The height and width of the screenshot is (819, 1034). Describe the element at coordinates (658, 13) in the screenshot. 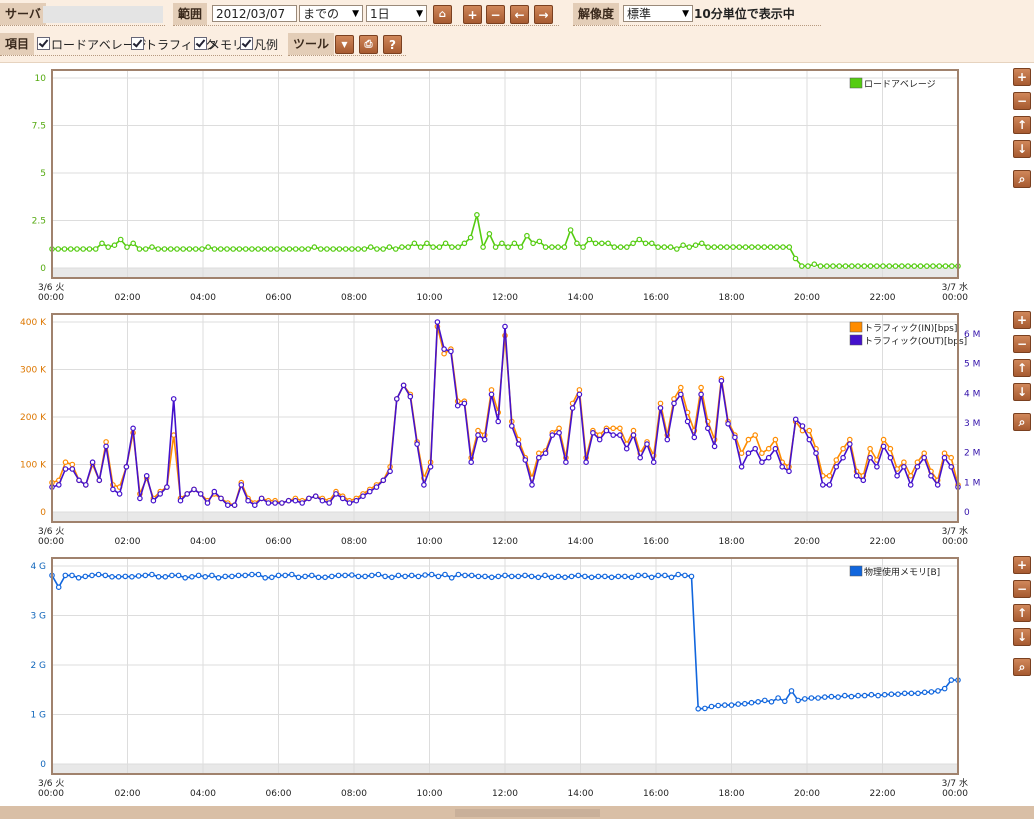

I see `resolution-select: 標準 ▼` at that location.